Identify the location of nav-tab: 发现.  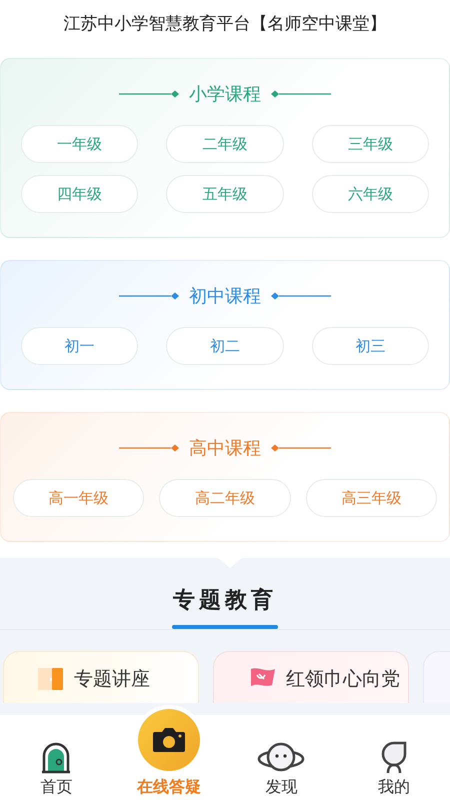
(281, 767).